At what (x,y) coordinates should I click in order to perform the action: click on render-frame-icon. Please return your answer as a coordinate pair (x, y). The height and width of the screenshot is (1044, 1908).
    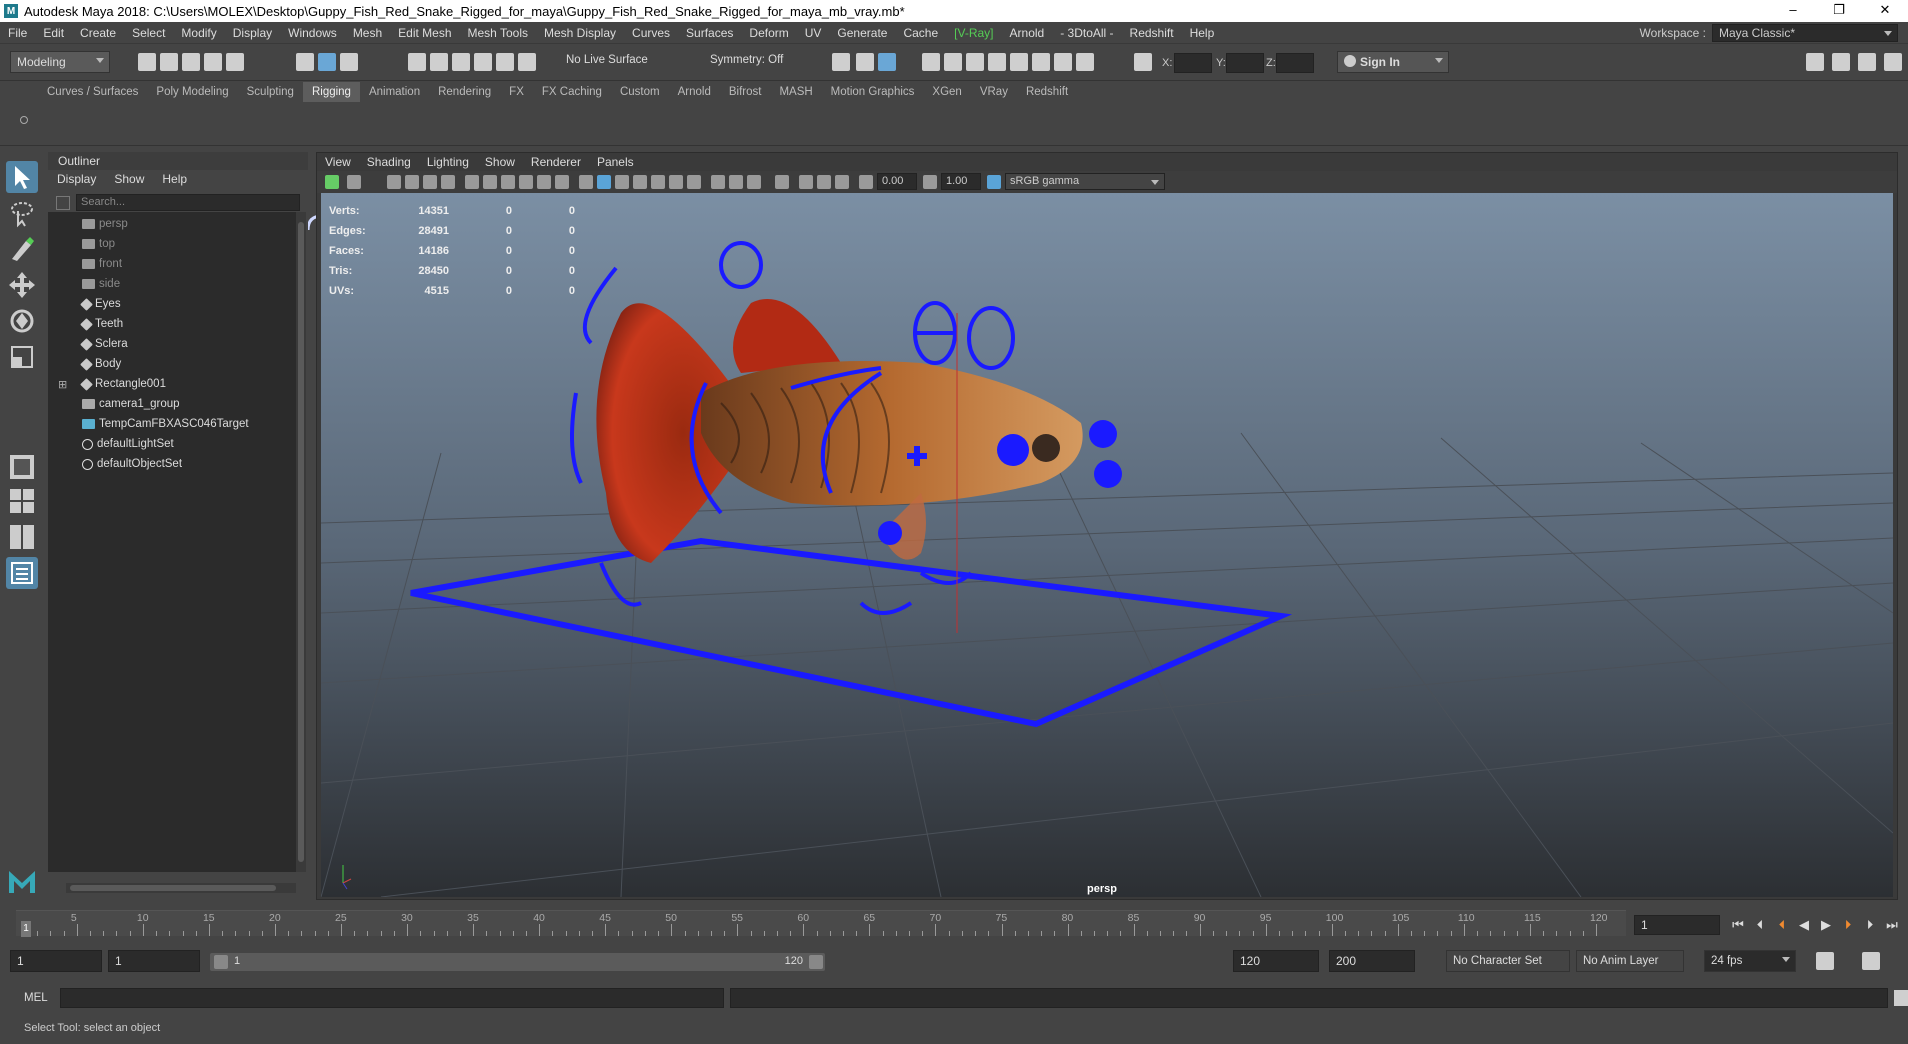
    Looking at the image, I should click on (953, 62).